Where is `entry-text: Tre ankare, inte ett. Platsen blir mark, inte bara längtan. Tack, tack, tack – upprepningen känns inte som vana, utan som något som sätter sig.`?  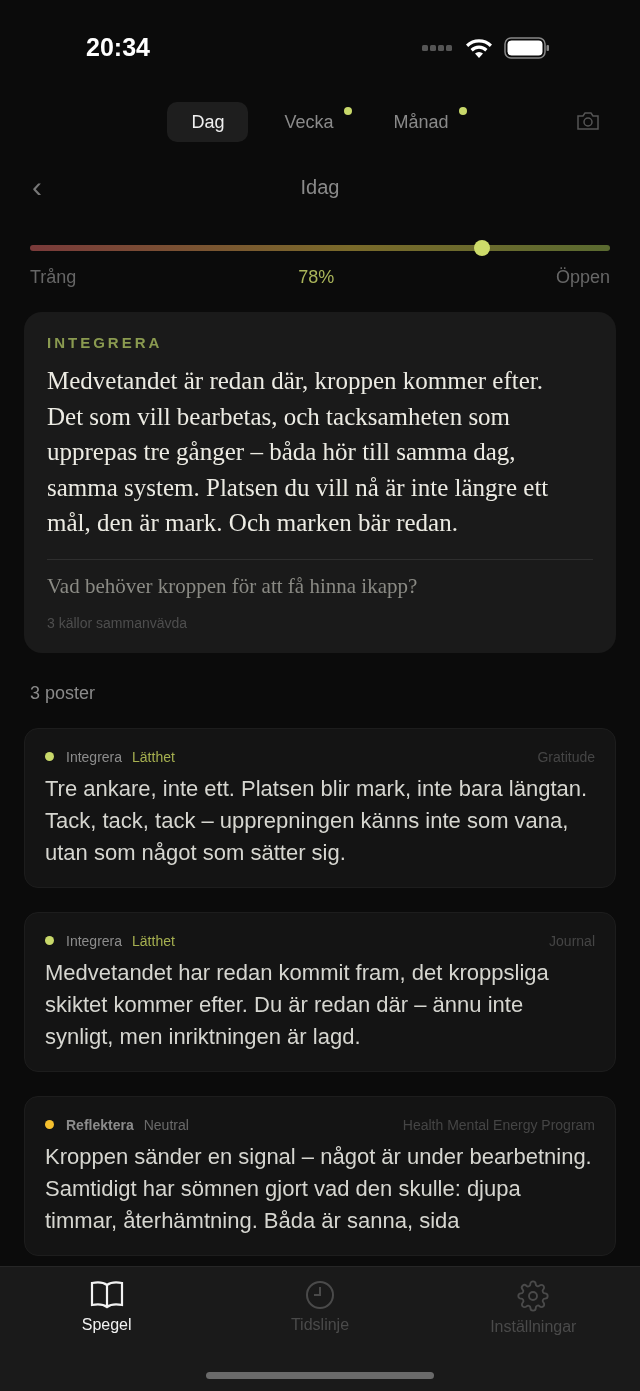 entry-text: Tre ankare, inte ett. Platsen blir mark, inte bara längtan. Tack, tack, tack – upprepningen känns inte som vana, utan som något som sätter sig. is located at coordinates (317, 820).